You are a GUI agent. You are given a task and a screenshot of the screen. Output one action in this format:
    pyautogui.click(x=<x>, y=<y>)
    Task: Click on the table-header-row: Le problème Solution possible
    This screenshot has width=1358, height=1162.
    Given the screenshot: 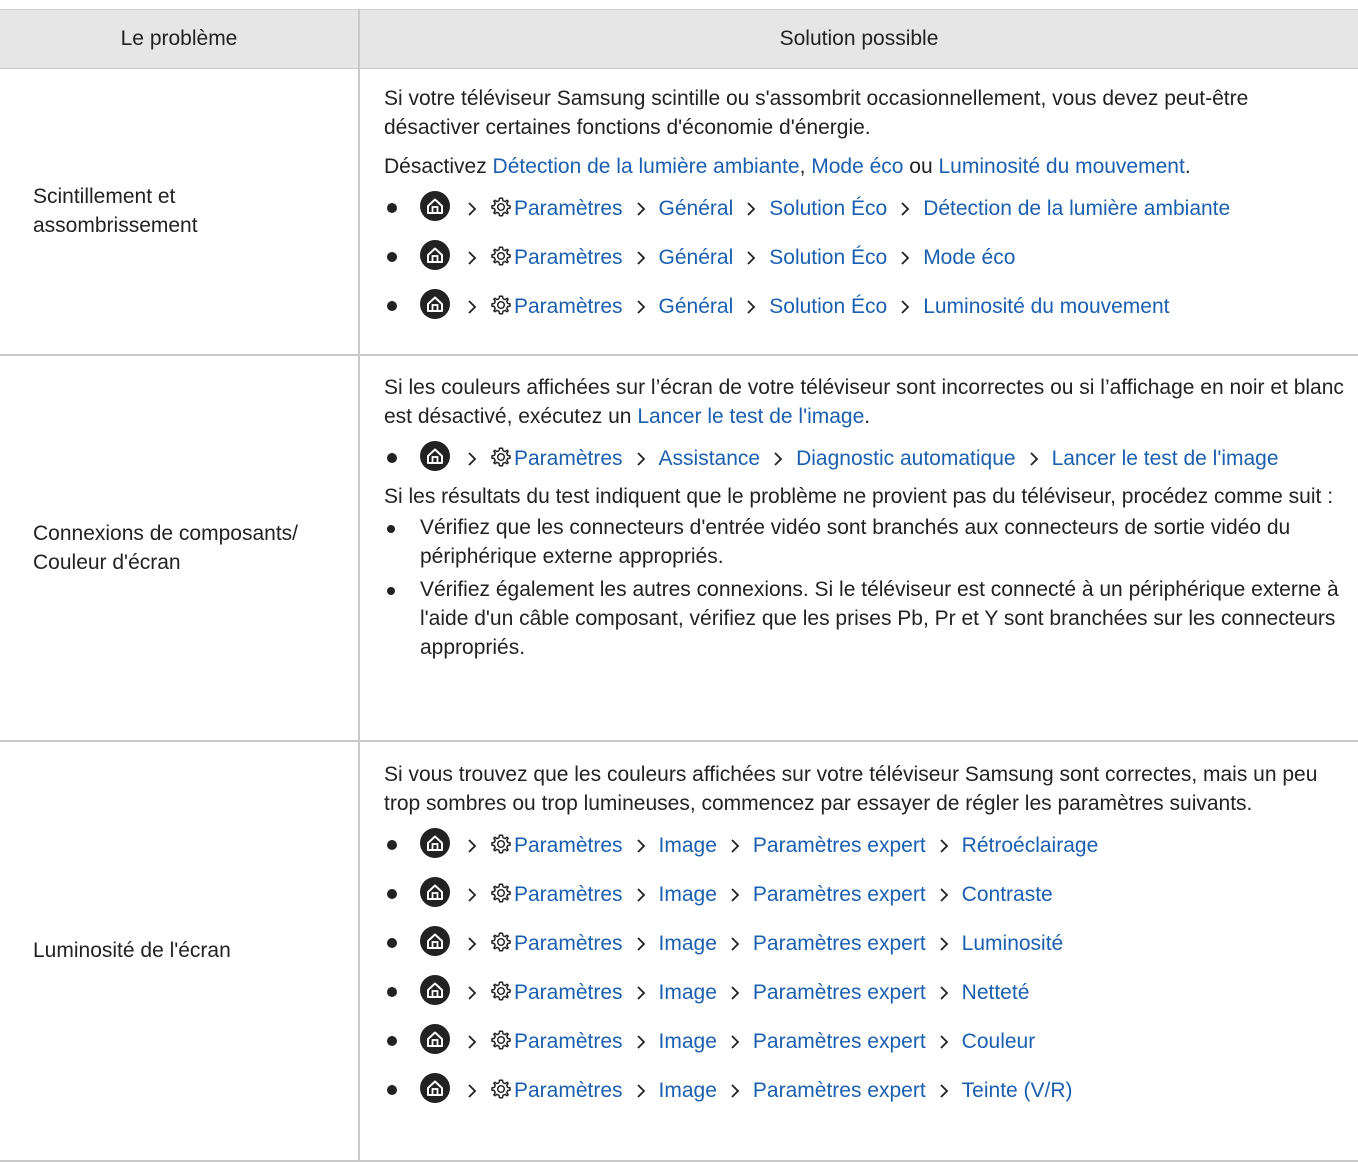 What is the action you would take?
    pyautogui.click(x=679, y=39)
    